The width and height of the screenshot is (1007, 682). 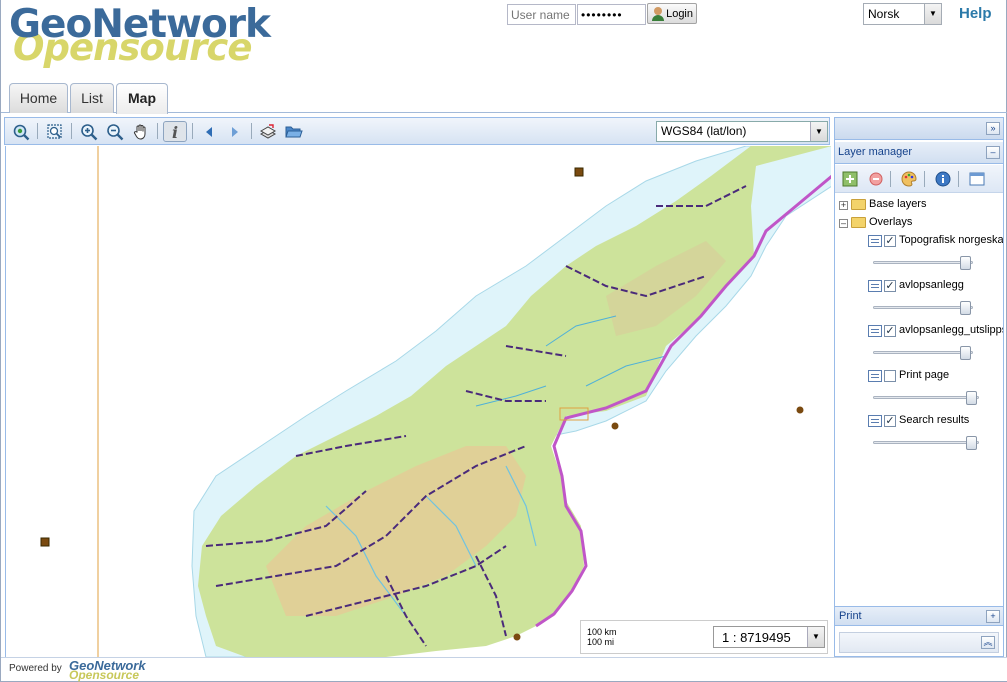 I want to click on collapse-panel-button: », so click(x=993, y=128).